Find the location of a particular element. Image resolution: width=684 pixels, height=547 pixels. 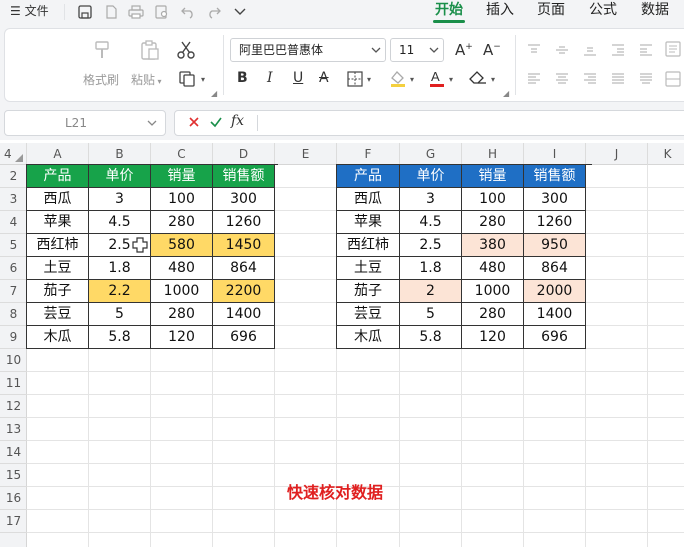

left-table-cell: 1000 is located at coordinates (182, 291).